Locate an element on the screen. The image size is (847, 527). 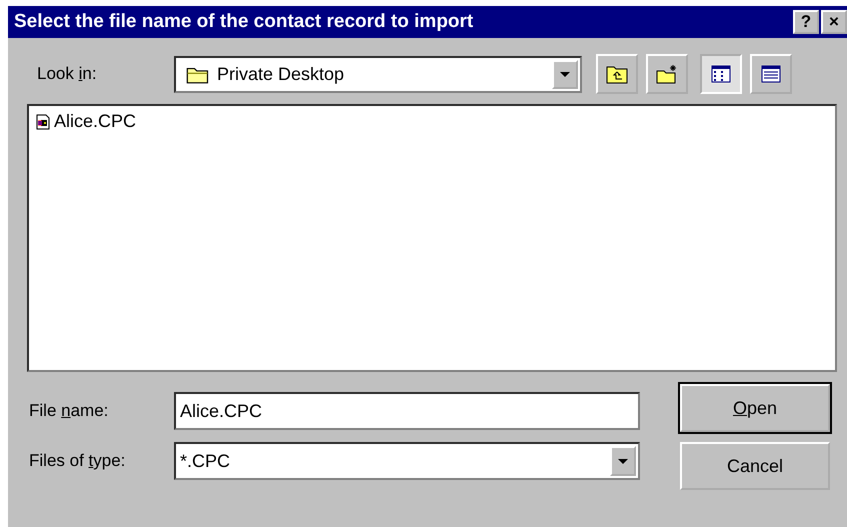
file-item: Alice.CPC is located at coordinates (86, 121).